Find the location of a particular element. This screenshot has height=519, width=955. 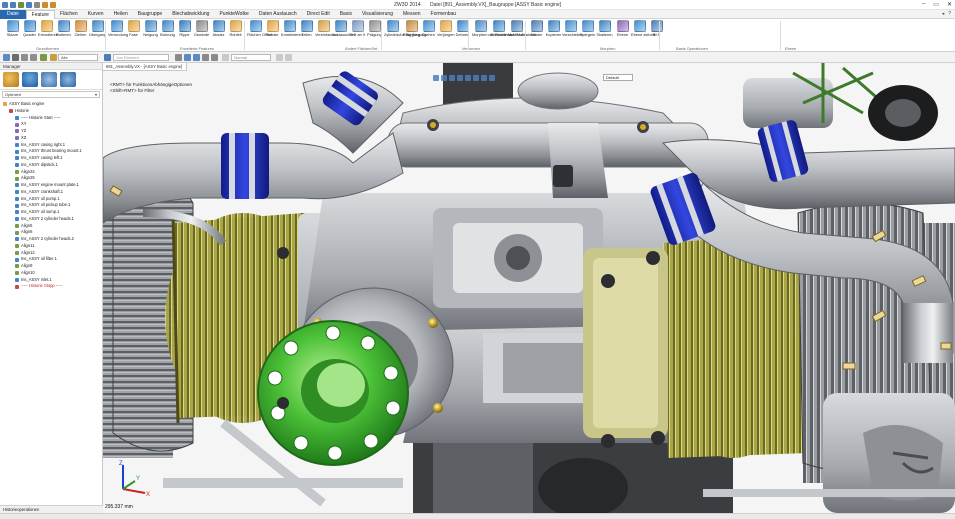

ribbon-tool-bks: BKS is located at coordinates (656, 28).